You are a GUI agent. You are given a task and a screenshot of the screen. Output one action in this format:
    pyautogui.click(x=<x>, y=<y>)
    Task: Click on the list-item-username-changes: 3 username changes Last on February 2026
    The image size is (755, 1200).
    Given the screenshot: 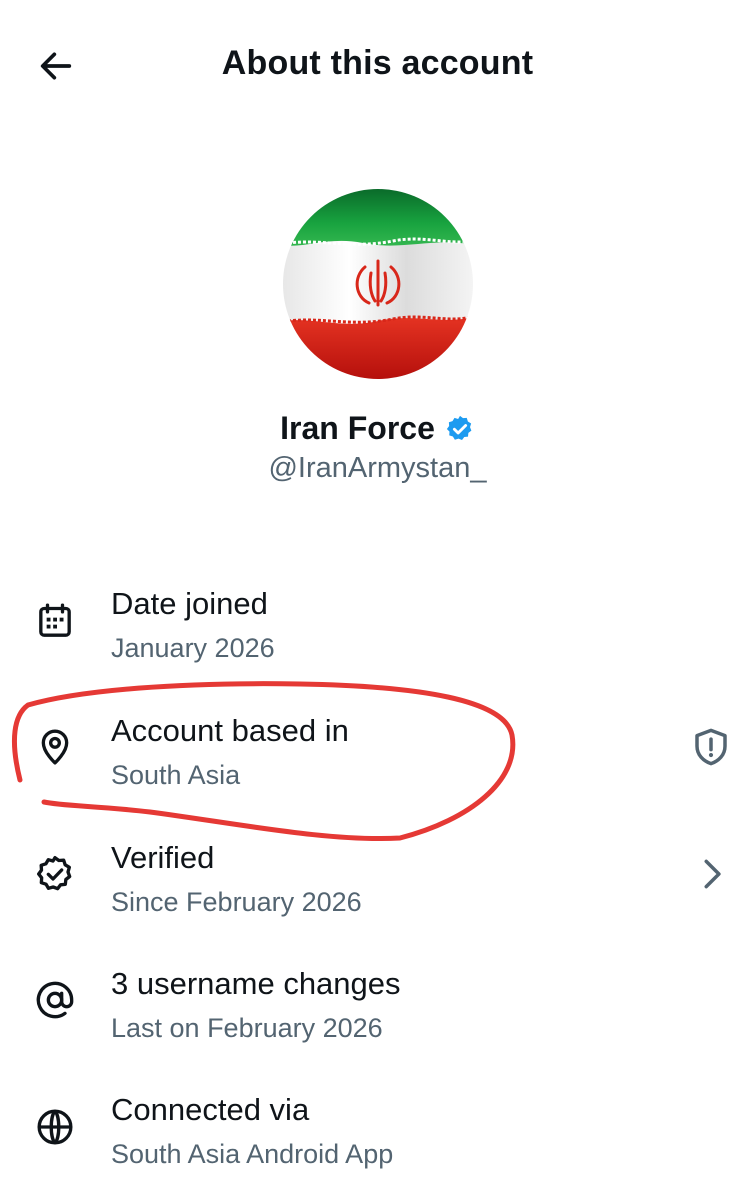 What is the action you would take?
    pyautogui.click(x=377, y=1008)
    